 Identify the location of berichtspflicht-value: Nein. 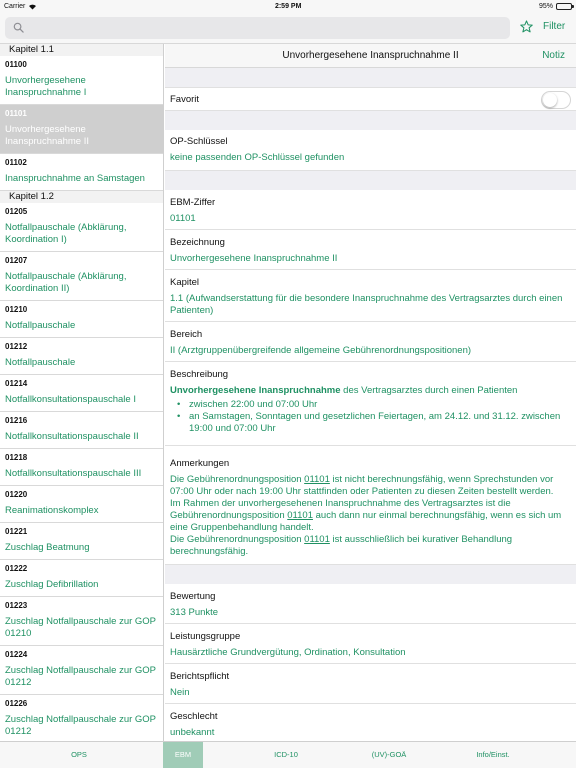
(180, 692).